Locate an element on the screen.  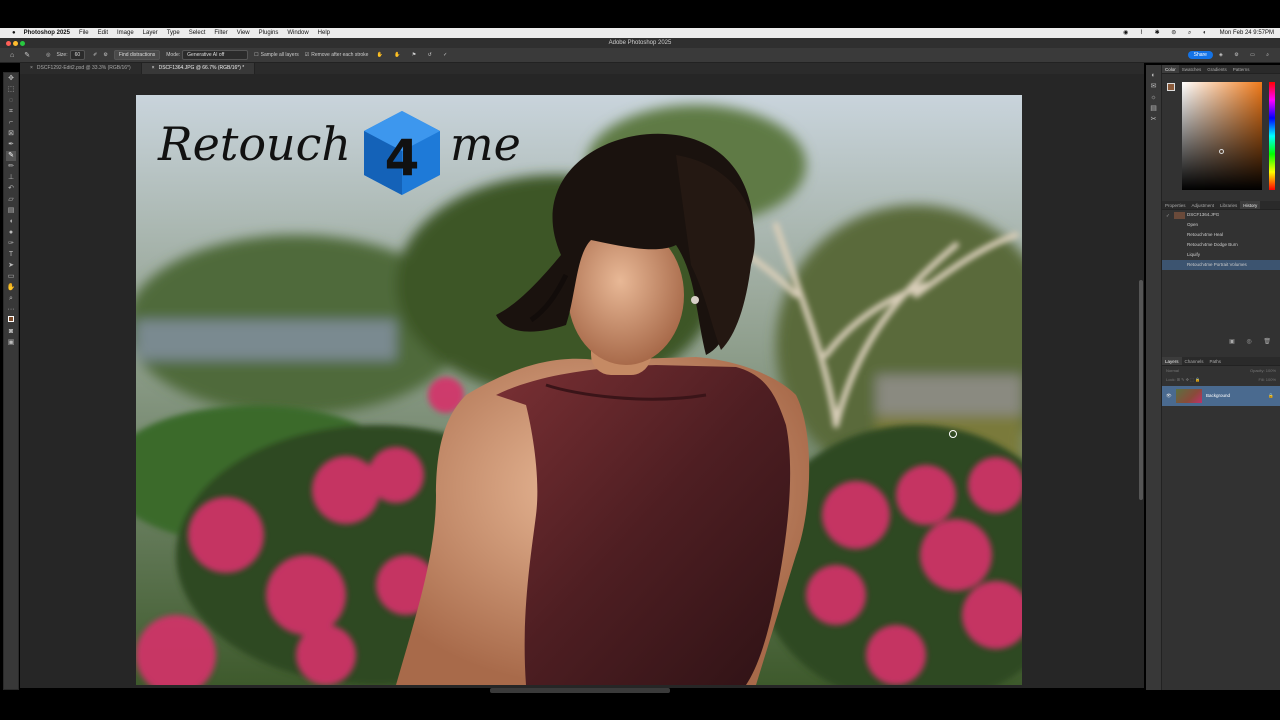
marquee-tool-icon: ⬚ is located at coordinates (11, 90).